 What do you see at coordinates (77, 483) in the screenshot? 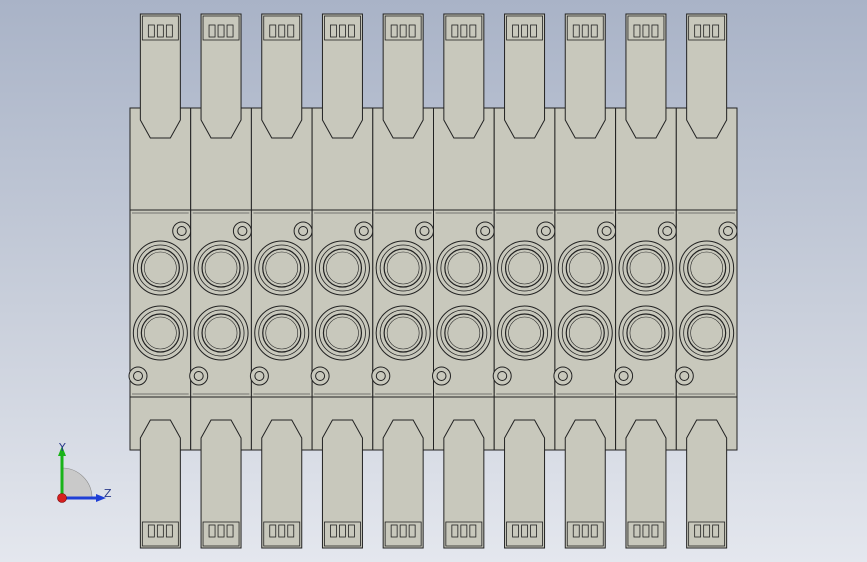
I see `axis-triad-quadrant` at bounding box center [77, 483].